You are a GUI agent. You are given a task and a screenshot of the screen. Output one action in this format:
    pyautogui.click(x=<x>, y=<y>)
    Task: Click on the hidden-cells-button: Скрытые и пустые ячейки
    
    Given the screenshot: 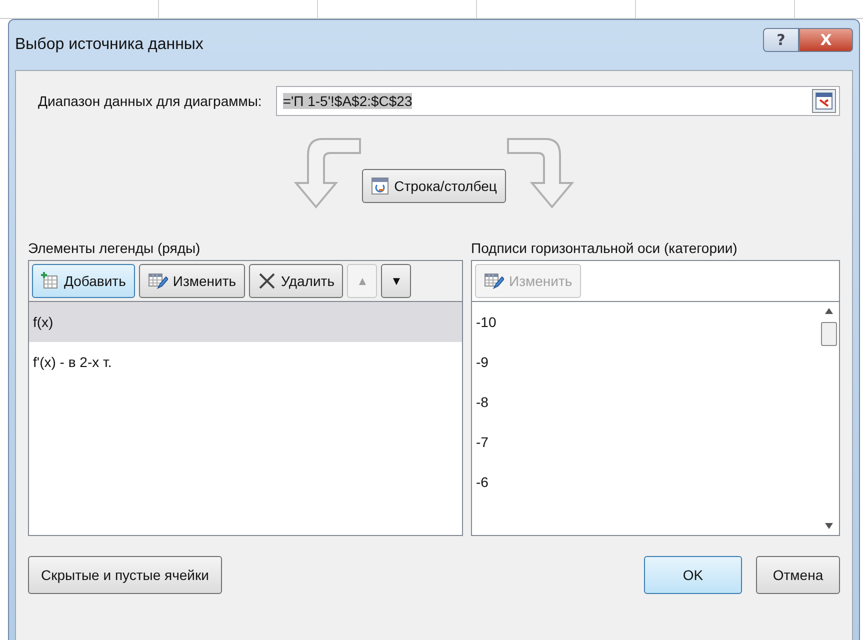 What is the action you would take?
    pyautogui.click(x=125, y=575)
    